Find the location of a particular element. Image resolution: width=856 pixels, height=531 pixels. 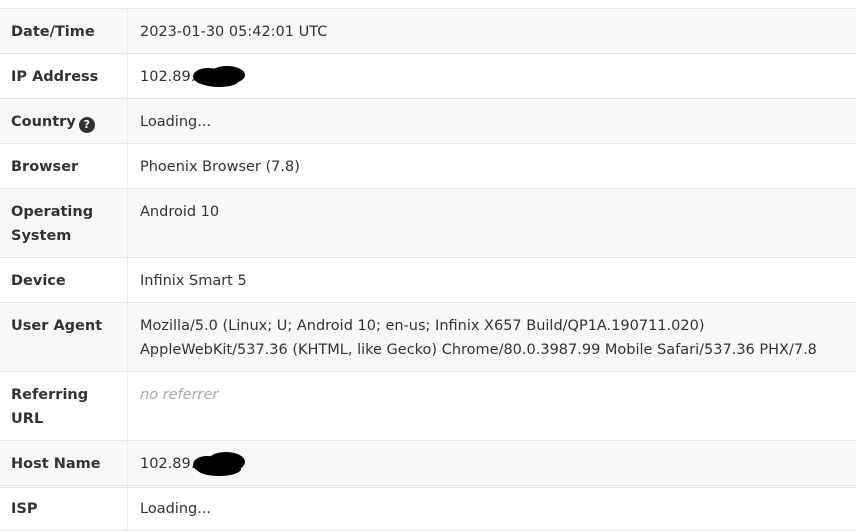

row-value: 2023-01-30 05:42:01 UTC is located at coordinates (492, 31).